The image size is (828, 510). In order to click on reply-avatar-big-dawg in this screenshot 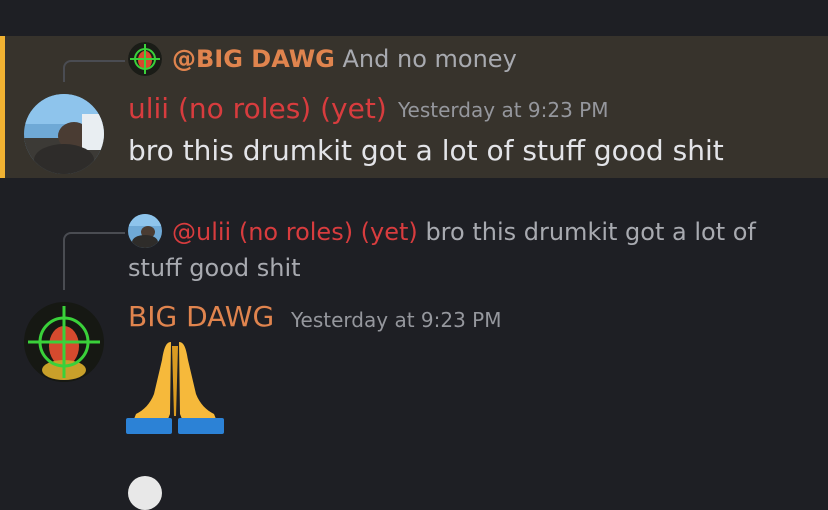, I will do `click(145, 59)`.